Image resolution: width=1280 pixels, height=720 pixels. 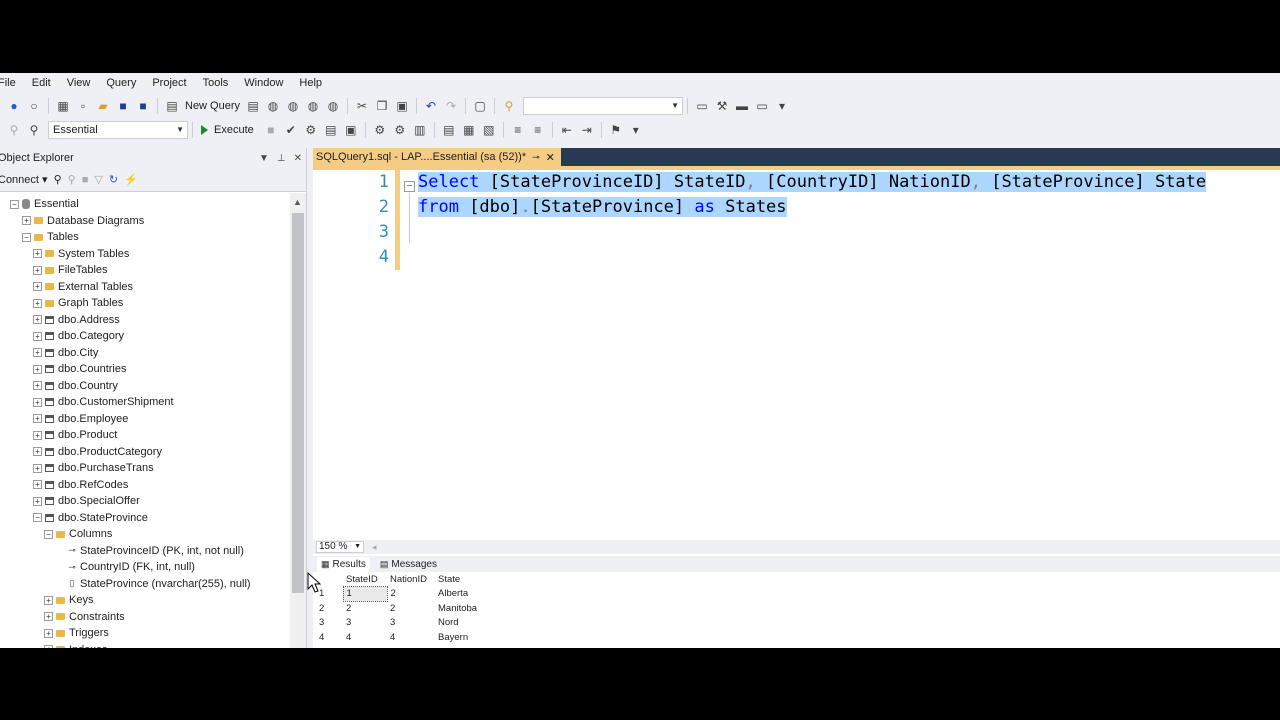 What do you see at coordinates (216, 83) in the screenshot?
I see `menu-tools: Tools` at bounding box center [216, 83].